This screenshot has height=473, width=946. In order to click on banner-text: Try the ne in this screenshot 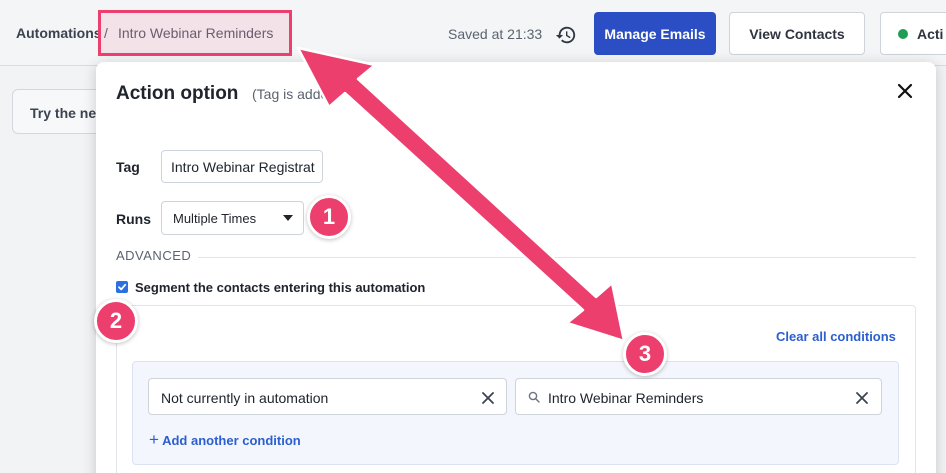, I will do `click(63, 113)`.